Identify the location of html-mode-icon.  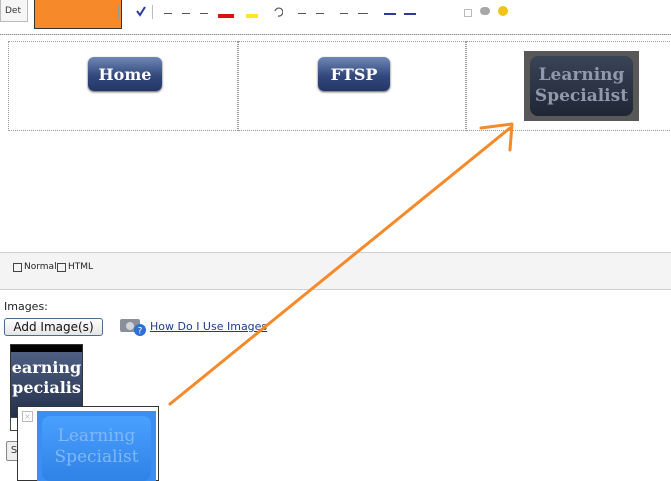
(61, 267).